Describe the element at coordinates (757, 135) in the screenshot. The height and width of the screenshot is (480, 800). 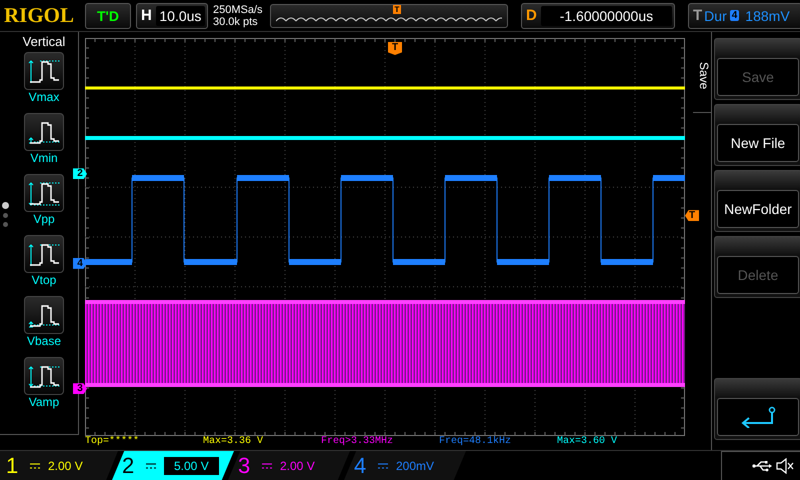
I see `menu-button: New File` at that location.